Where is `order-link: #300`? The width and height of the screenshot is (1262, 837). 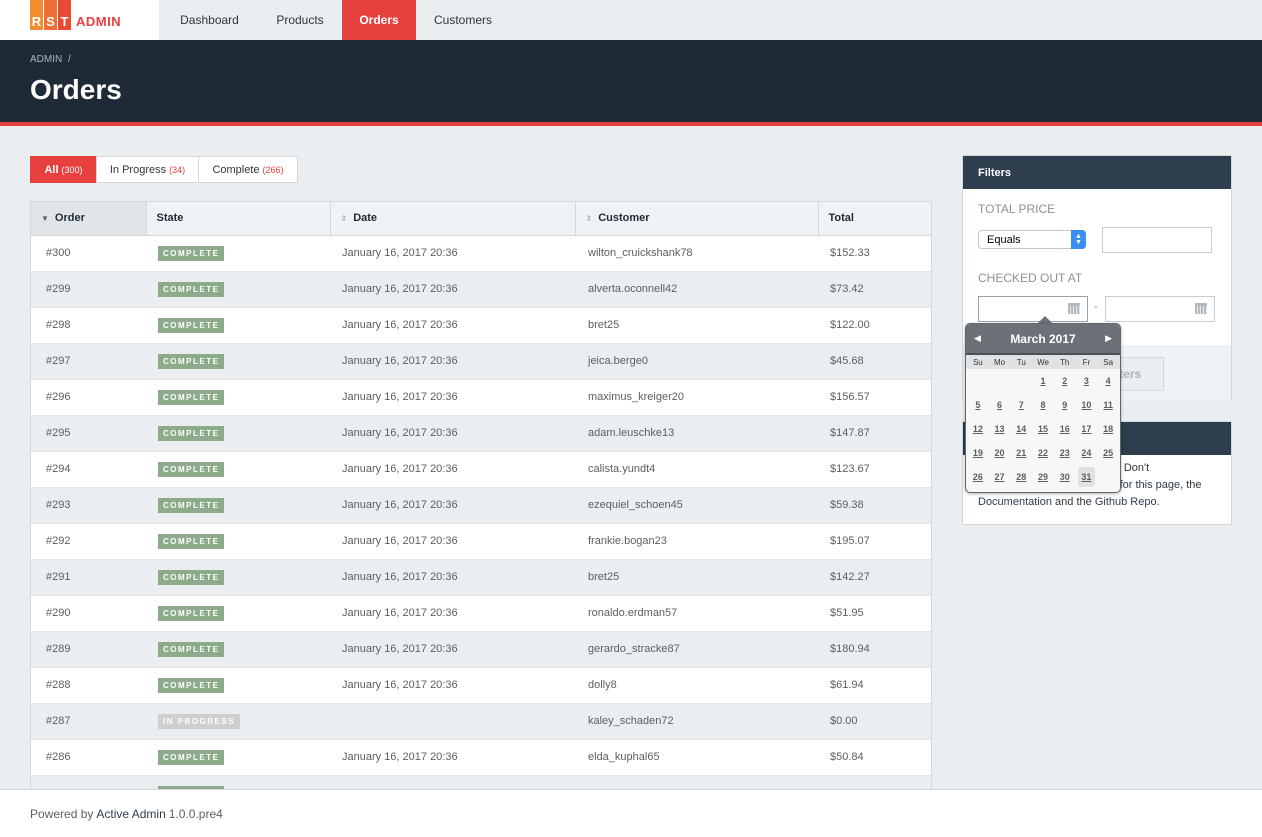 order-link: #300 is located at coordinates (58, 253).